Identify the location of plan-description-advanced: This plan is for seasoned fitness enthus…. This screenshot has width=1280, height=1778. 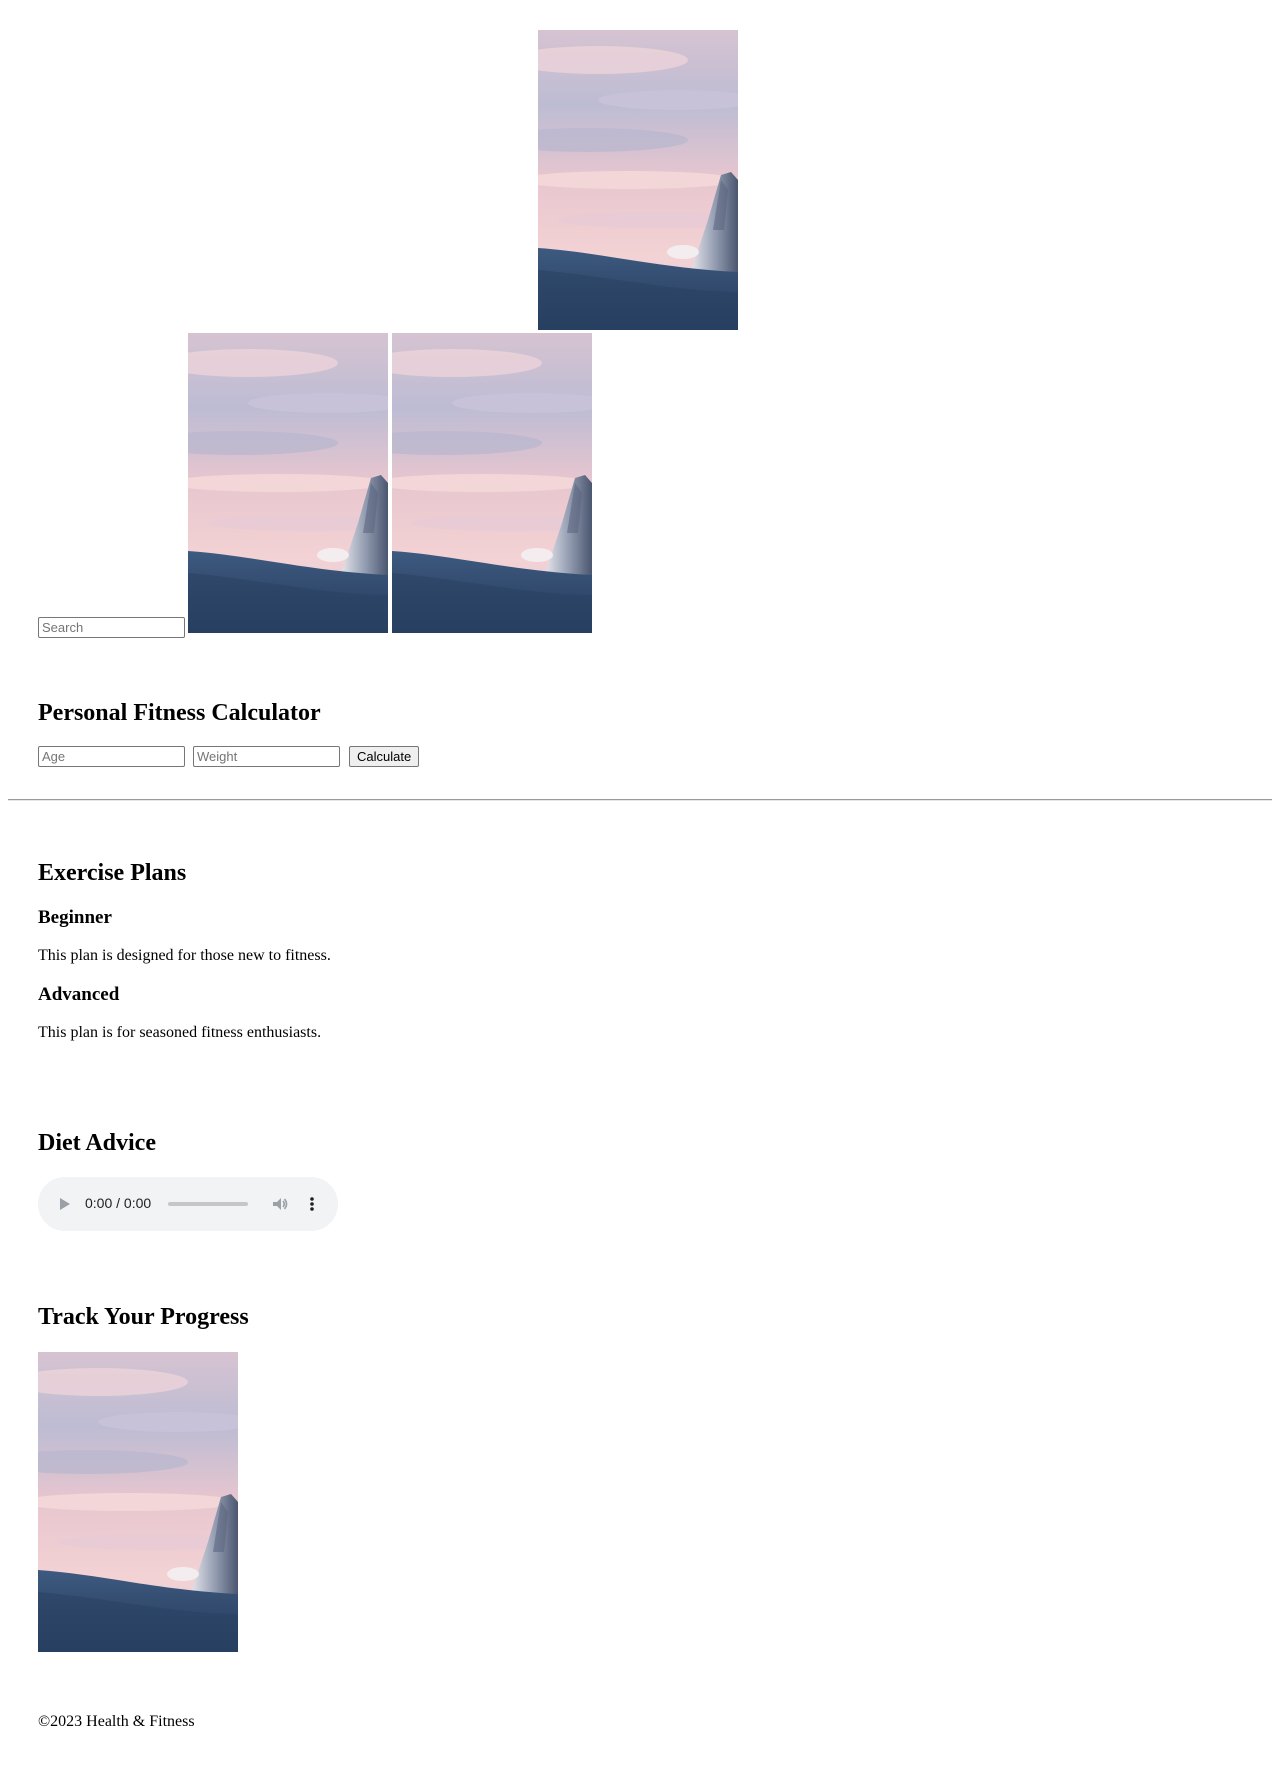
(180, 1032).